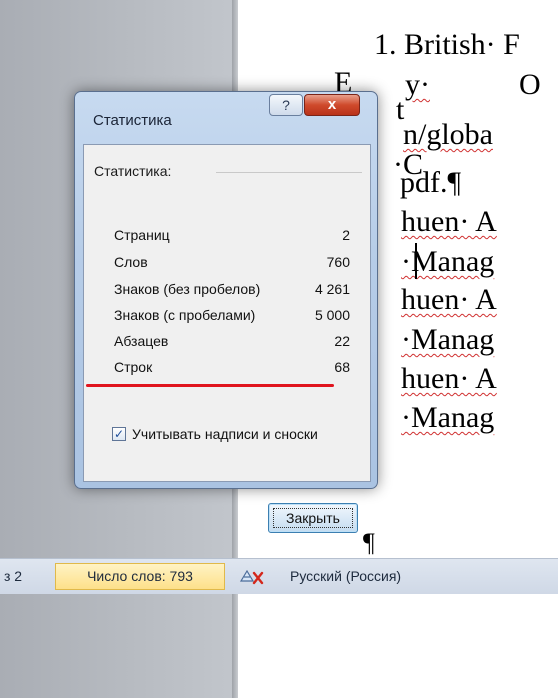  Describe the element at coordinates (185, 315) in the screenshot. I see `stat-label: Знаков (с пробелами)` at that location.